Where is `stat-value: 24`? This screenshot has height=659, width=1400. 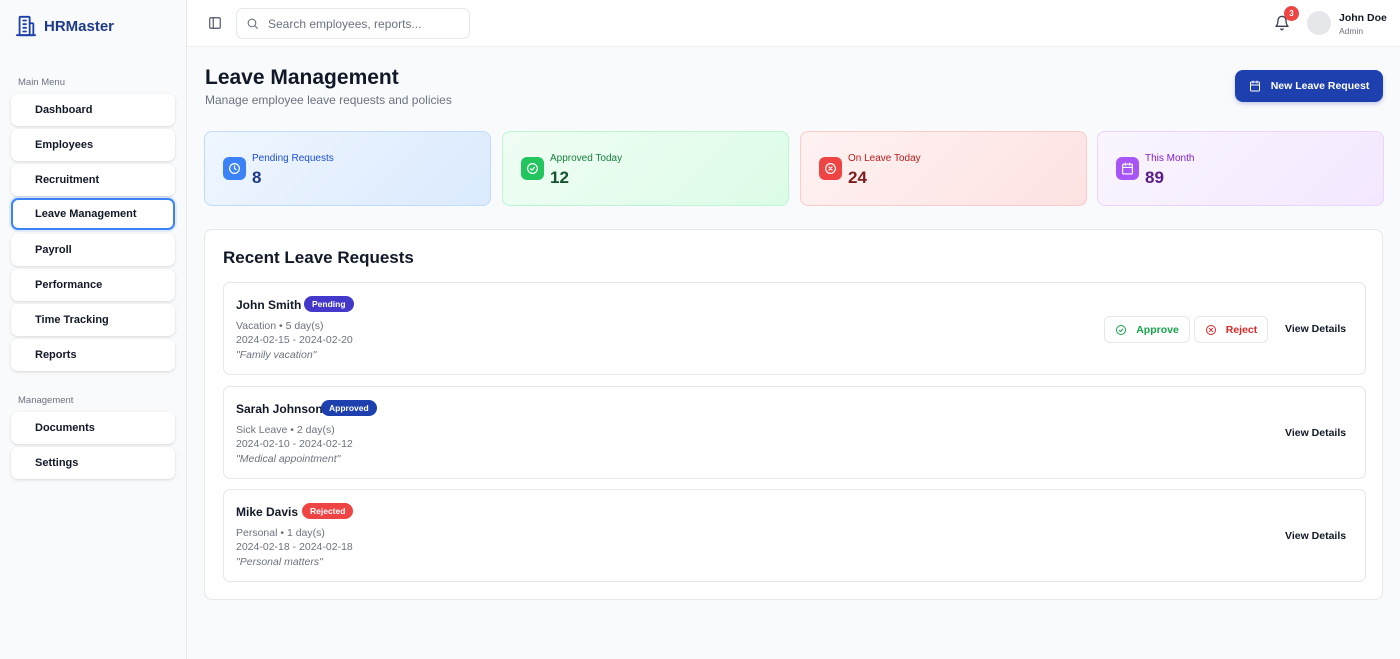 stat-value: 24 is located at coordinates (857, 177).